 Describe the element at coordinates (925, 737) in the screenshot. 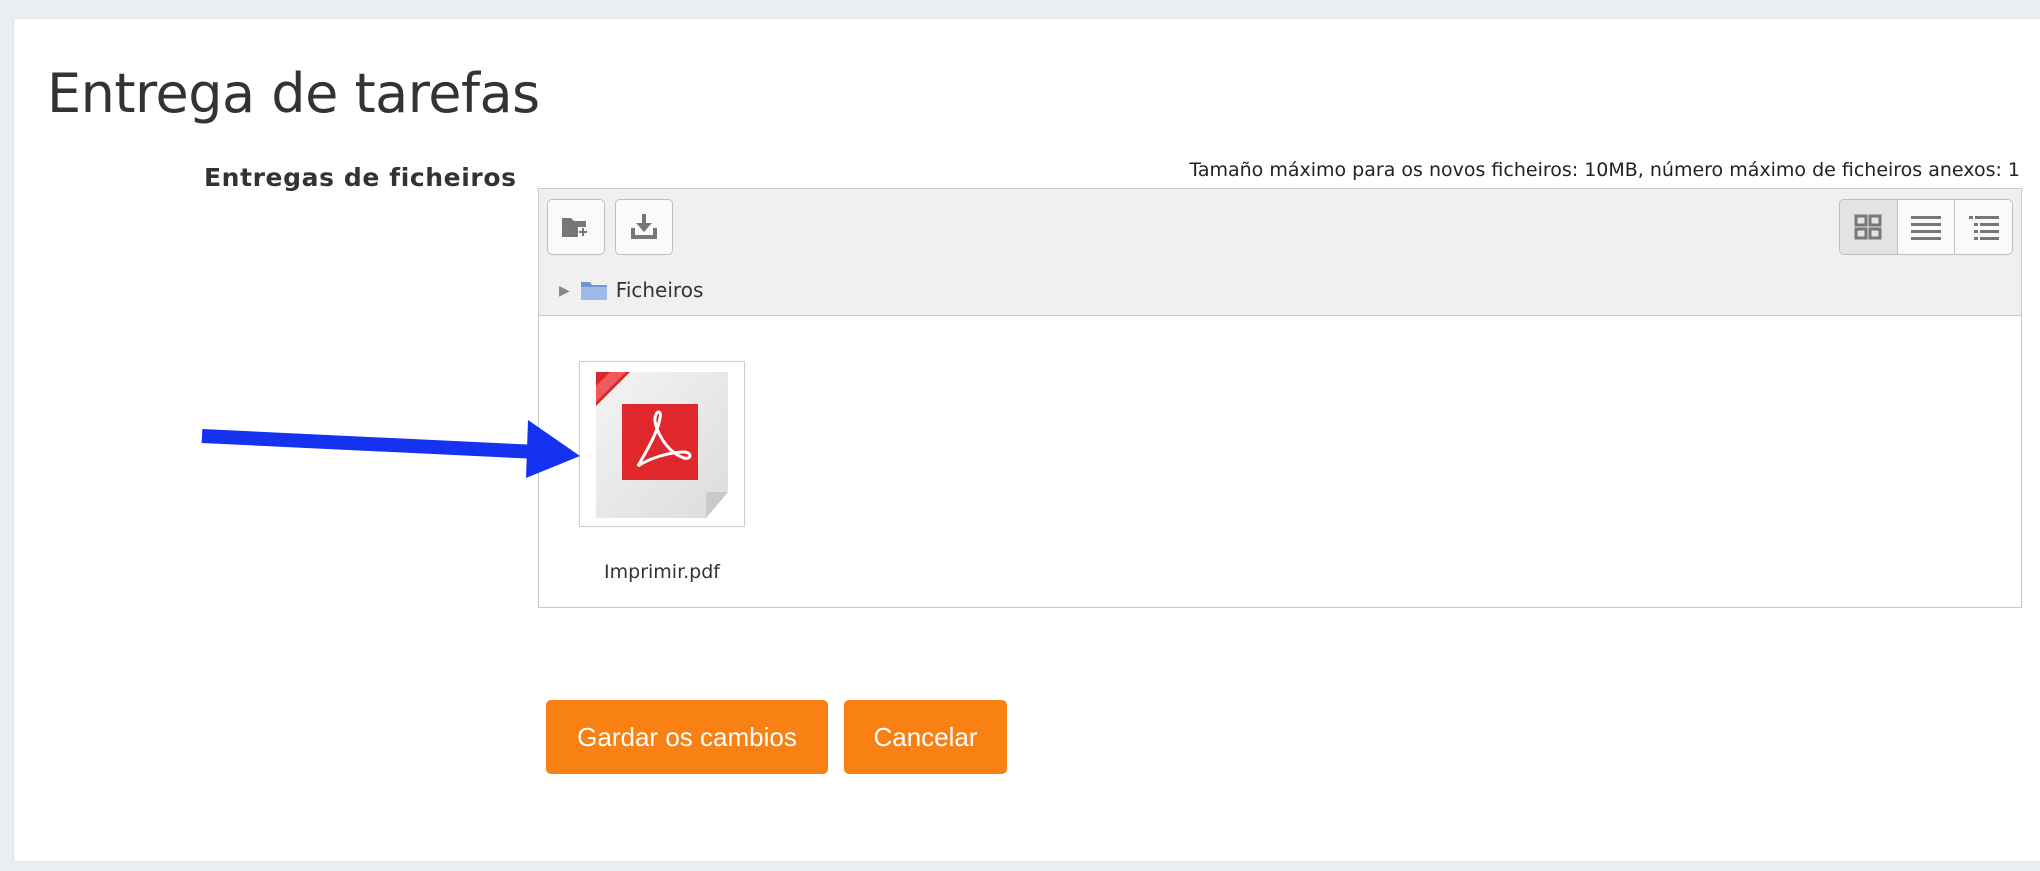

I see `cancel-button: Cancelar` at that location.